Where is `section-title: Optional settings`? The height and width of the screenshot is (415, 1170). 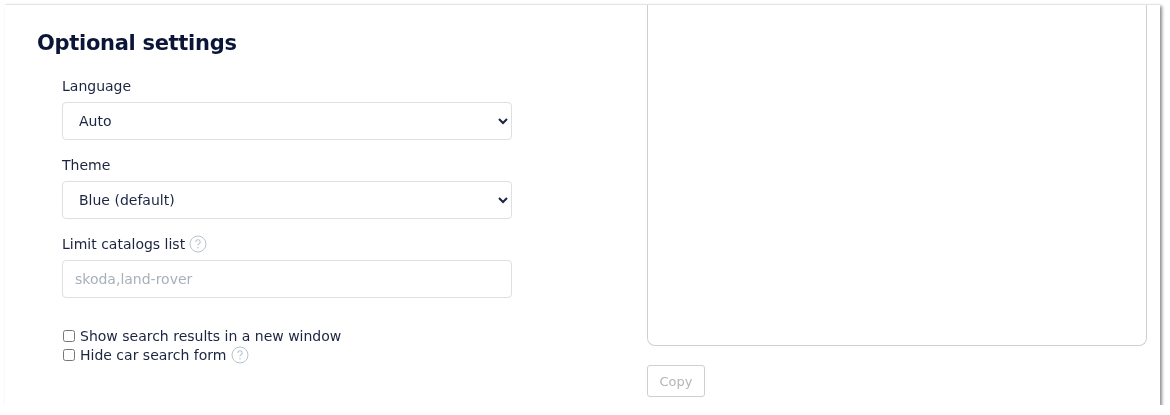
section-title: Optional settings is located at coordinates (137, 43).